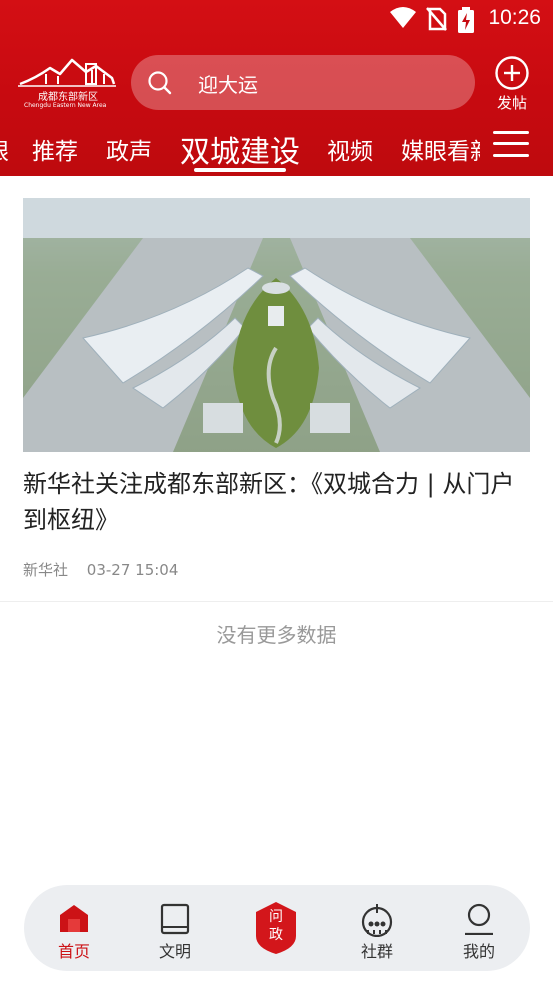 This screenshot has height=983, width=553. I want to click on article-meta: 新华社 03-27 15:04, so click(107, 569).